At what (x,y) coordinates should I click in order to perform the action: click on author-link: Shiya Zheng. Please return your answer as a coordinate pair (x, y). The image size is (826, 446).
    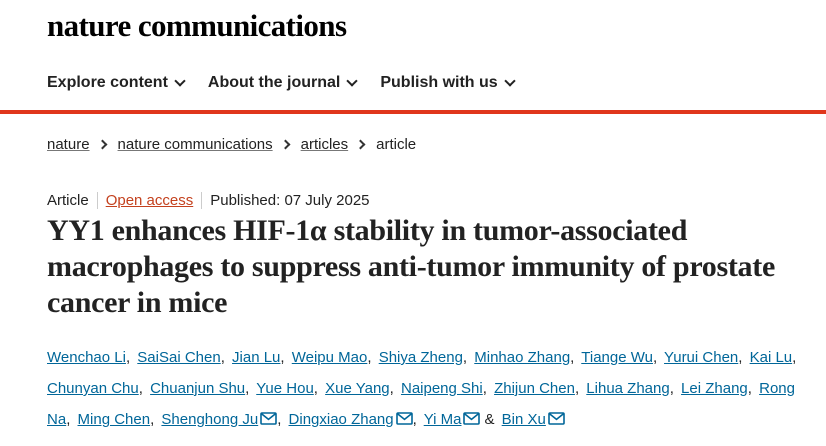
    Looking at the image, I should click on (421, 357).